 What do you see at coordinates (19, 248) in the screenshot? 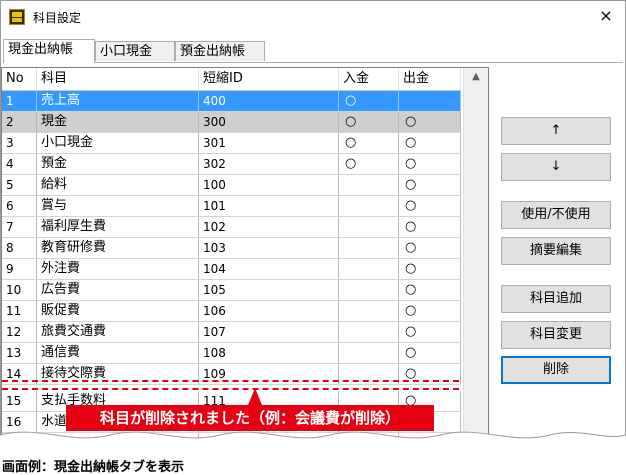
I see `row-no: 8` at bounding box center [19, 248].